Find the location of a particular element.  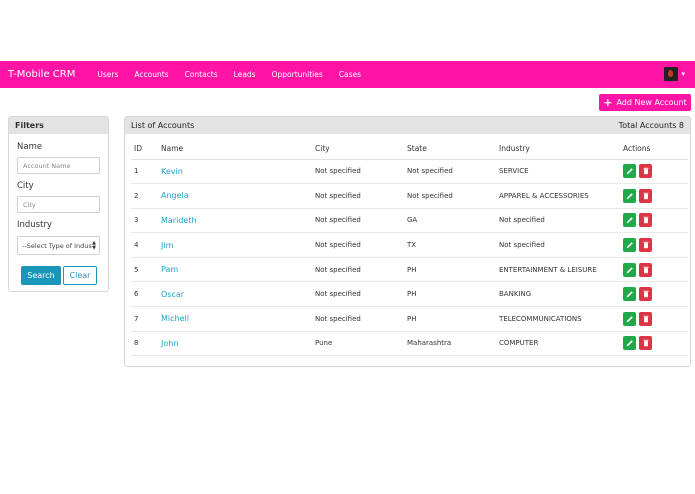

nav-link-contacts: Contacts is located at coordinates (201, 74).